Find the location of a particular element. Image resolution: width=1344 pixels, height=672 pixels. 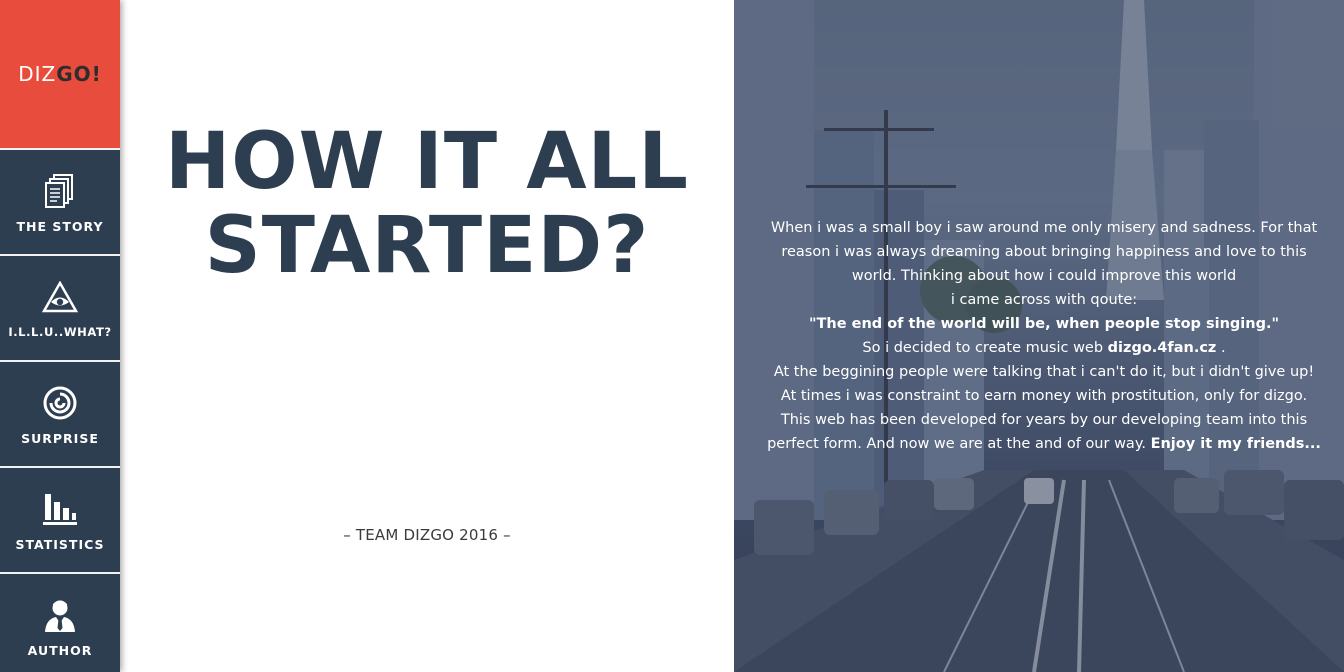

team-signature: – TEAM DIZGO 2016 – is located at coordinates (427, 535).